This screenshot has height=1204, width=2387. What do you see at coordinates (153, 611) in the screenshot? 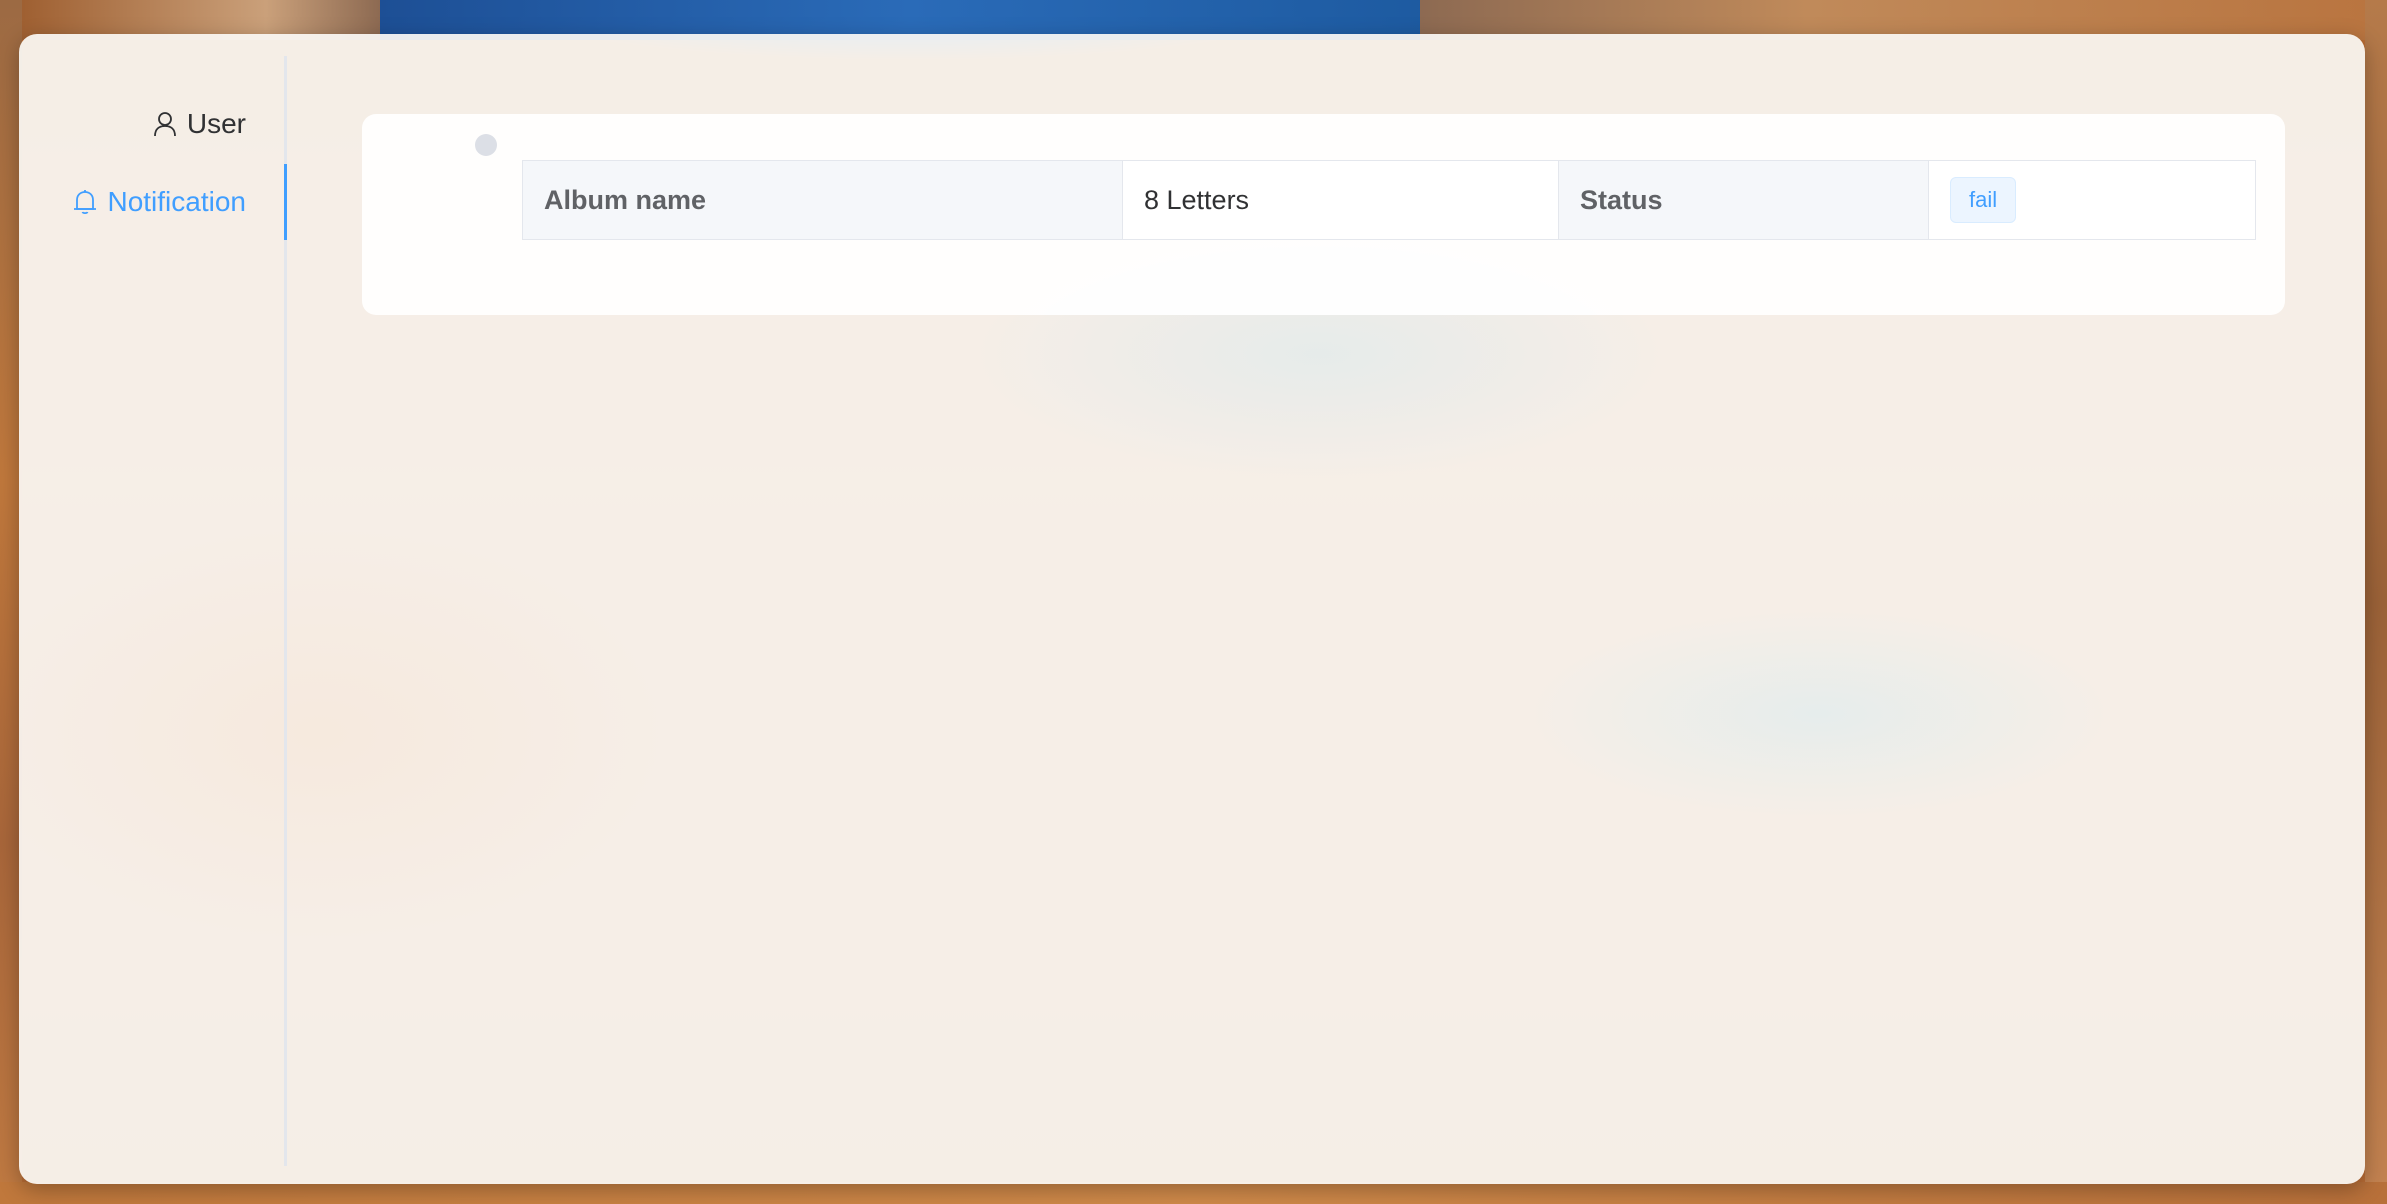
I see `sidebar-menu: User Notification` at bounding box center [153, 611].